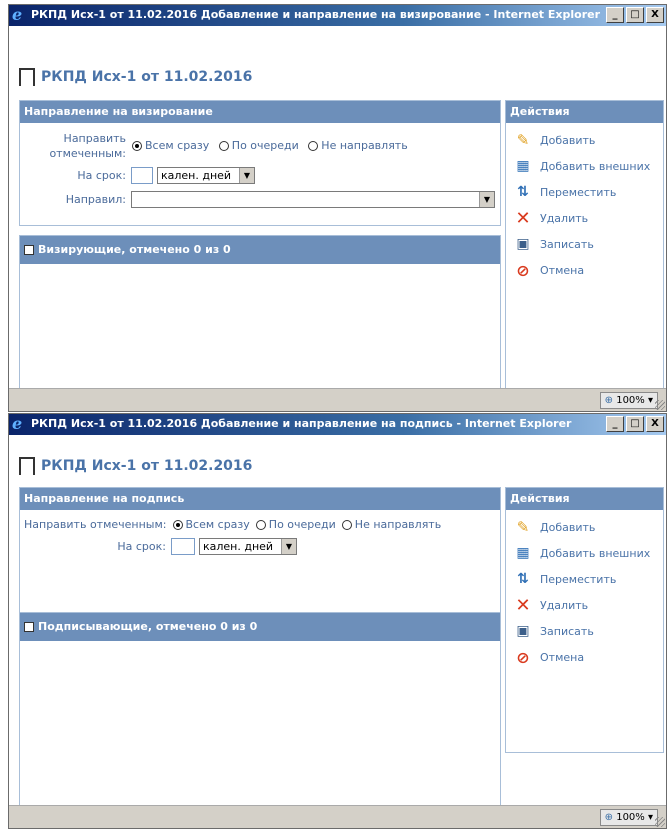 Image resolution: width=669 pixels, height=830 pixels. What do you see at coordinates (609, 817) in the screenshot?
I see `zoom-icon: ⊕` at bounding box center [609, 817].